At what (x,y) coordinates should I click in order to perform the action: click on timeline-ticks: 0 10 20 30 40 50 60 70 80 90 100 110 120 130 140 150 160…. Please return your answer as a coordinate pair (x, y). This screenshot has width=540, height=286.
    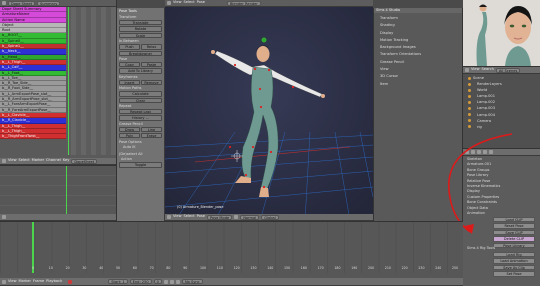
    Looking at the image, I should click on (231, 269).